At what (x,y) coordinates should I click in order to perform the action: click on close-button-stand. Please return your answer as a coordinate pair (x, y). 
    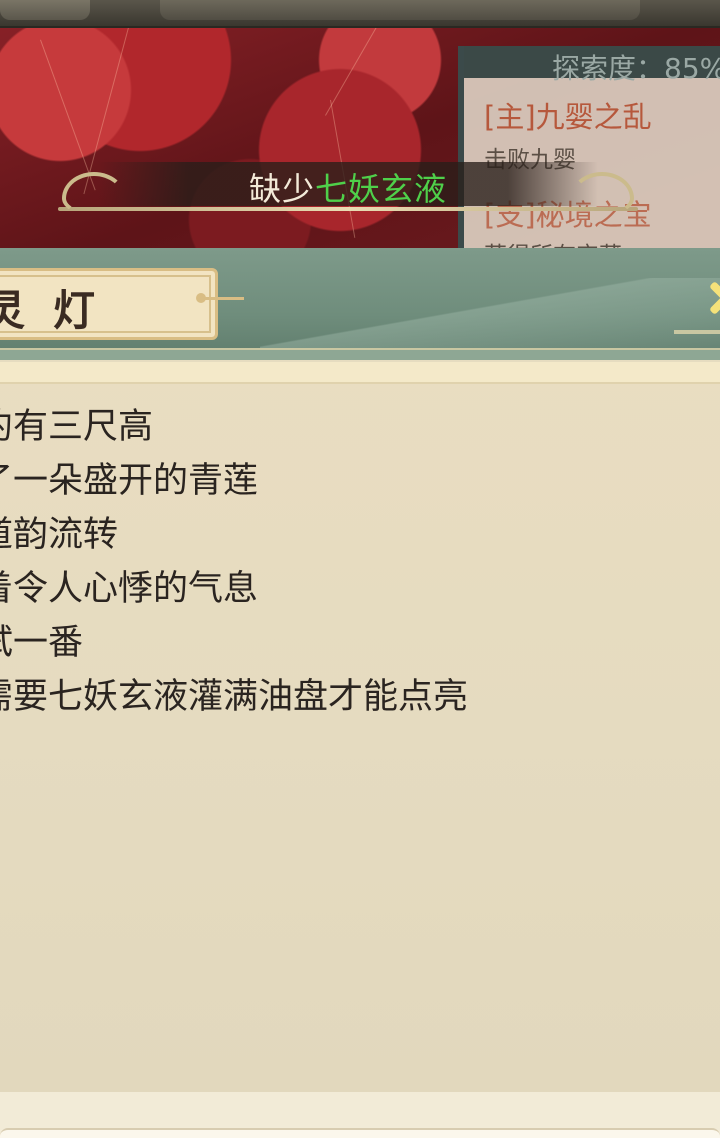
    Looking at the image, I should click on (697, 332).